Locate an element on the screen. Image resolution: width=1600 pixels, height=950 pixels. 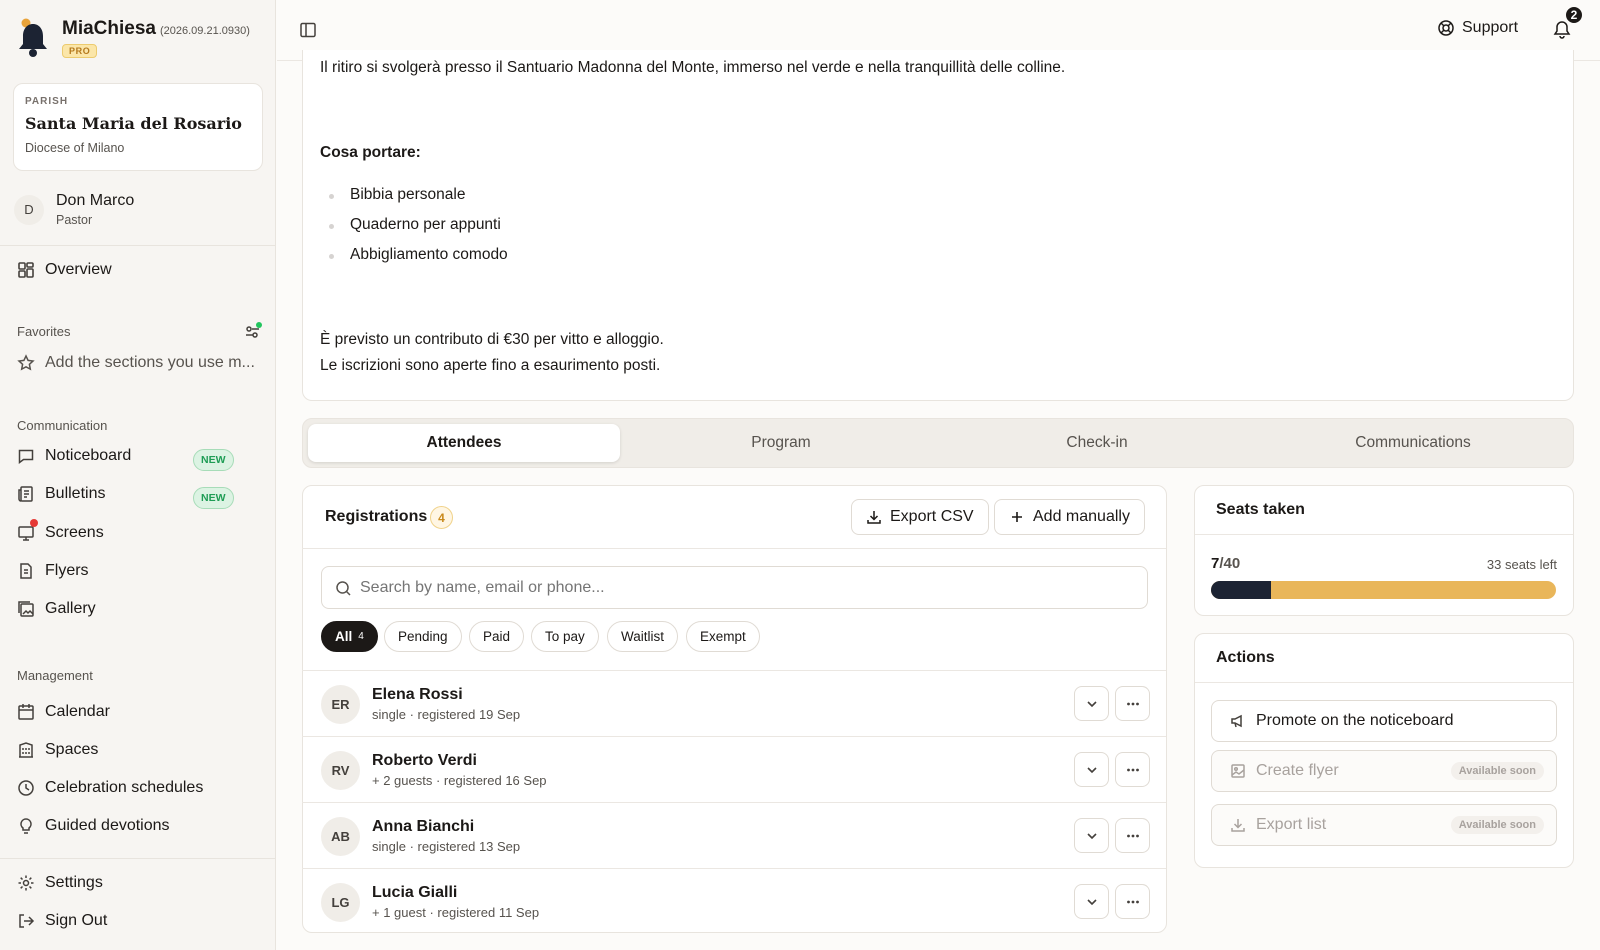
sidebar-item-label: Noticeboard is located at coordinates (88, 455).